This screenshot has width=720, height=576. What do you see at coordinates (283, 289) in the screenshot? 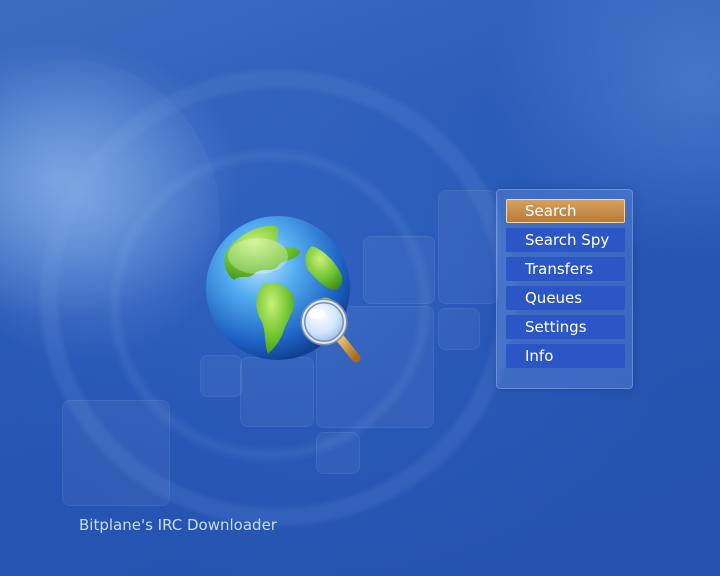
I see `globe-magnifier-icon` at bounding box center [283, 289].